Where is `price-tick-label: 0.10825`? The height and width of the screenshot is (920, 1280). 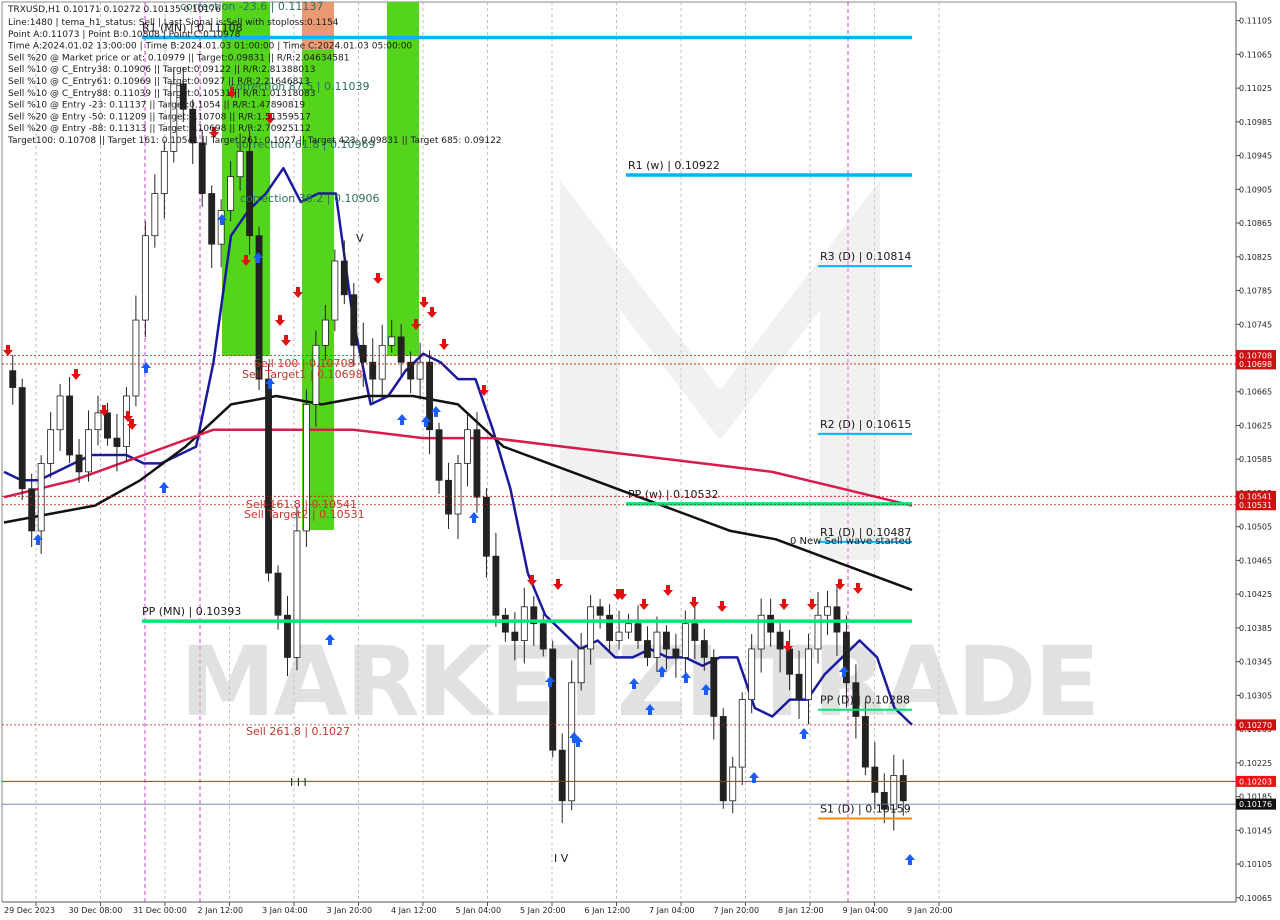
price-tick-label: 0.10825 is located at coordinates (1255, 257).